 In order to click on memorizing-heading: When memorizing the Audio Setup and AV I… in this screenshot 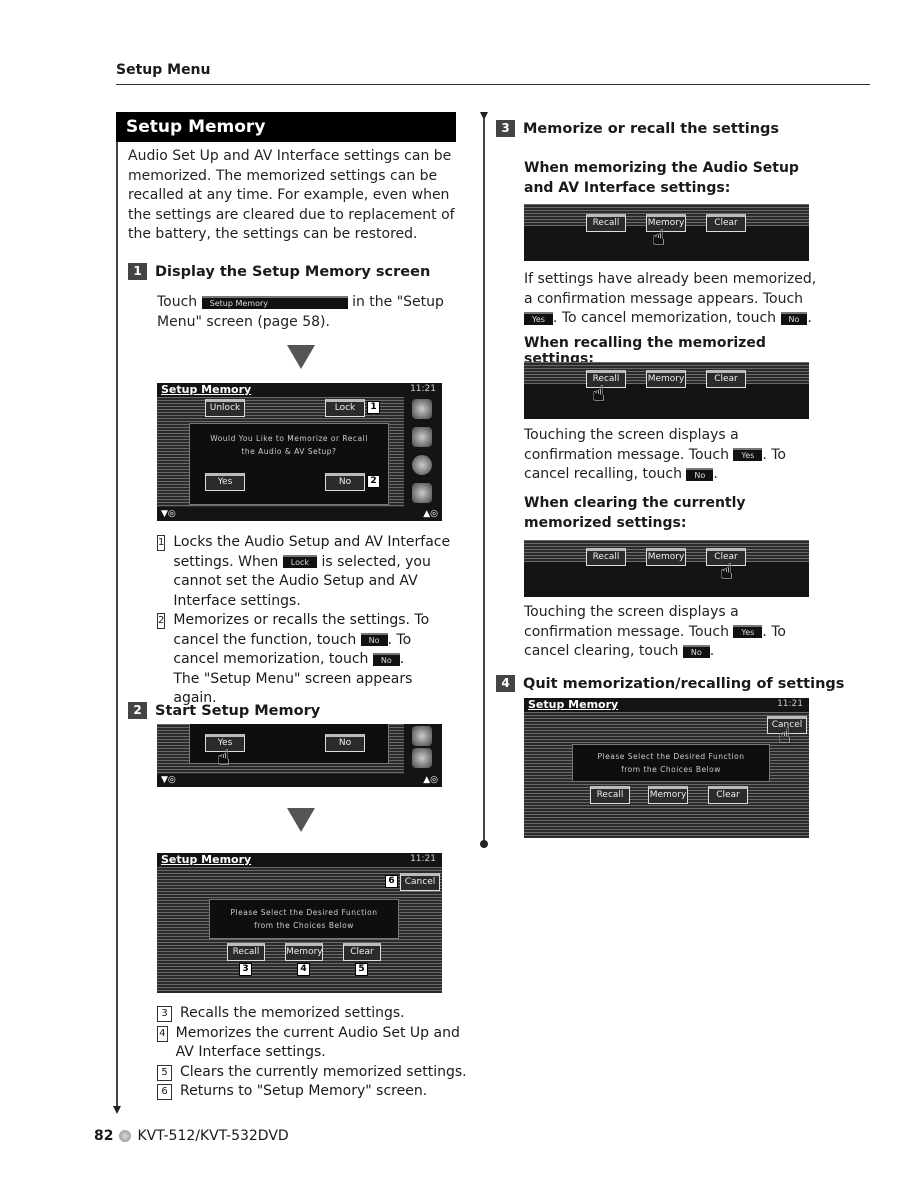, I will do `click(661, 178)`.